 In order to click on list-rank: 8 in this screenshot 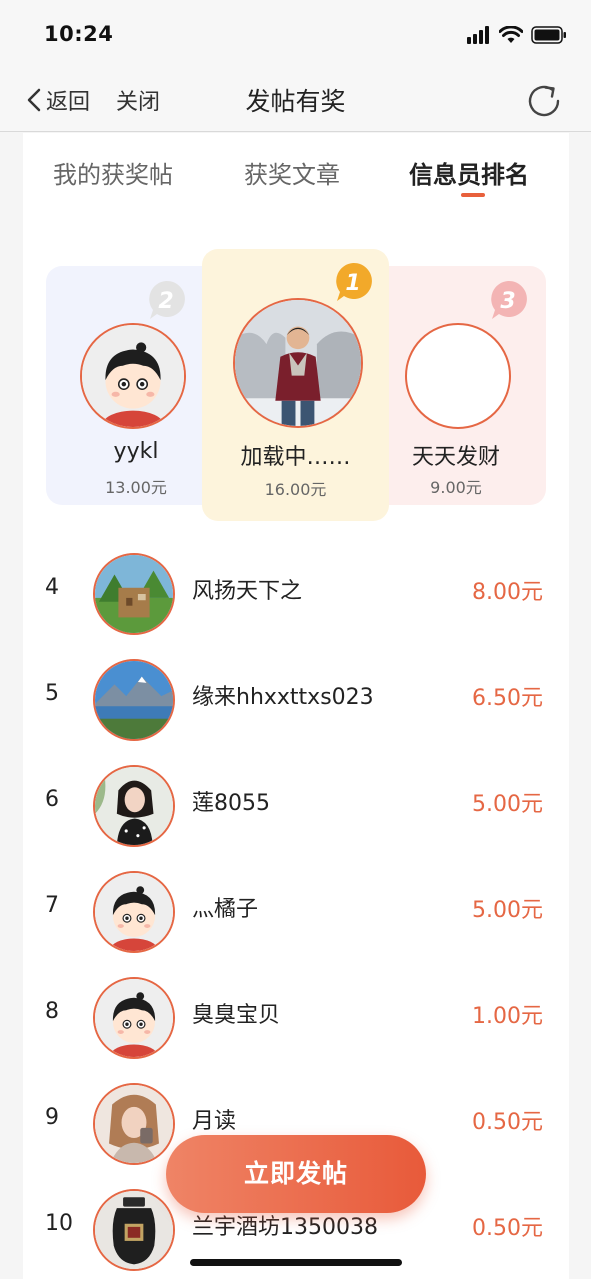, I will do `click(52, 1011)`.